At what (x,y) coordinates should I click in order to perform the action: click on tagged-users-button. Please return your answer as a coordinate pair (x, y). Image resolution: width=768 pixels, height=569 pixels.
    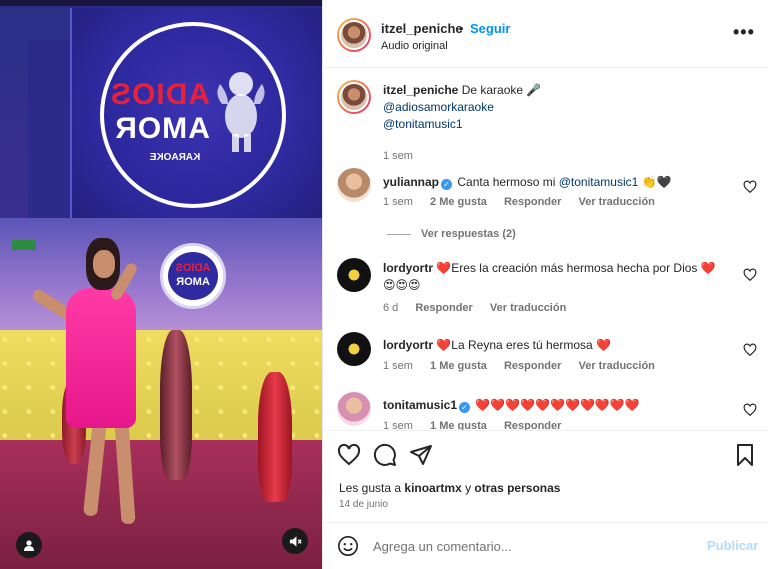
    Looking at the image, I should click on (29, 545).